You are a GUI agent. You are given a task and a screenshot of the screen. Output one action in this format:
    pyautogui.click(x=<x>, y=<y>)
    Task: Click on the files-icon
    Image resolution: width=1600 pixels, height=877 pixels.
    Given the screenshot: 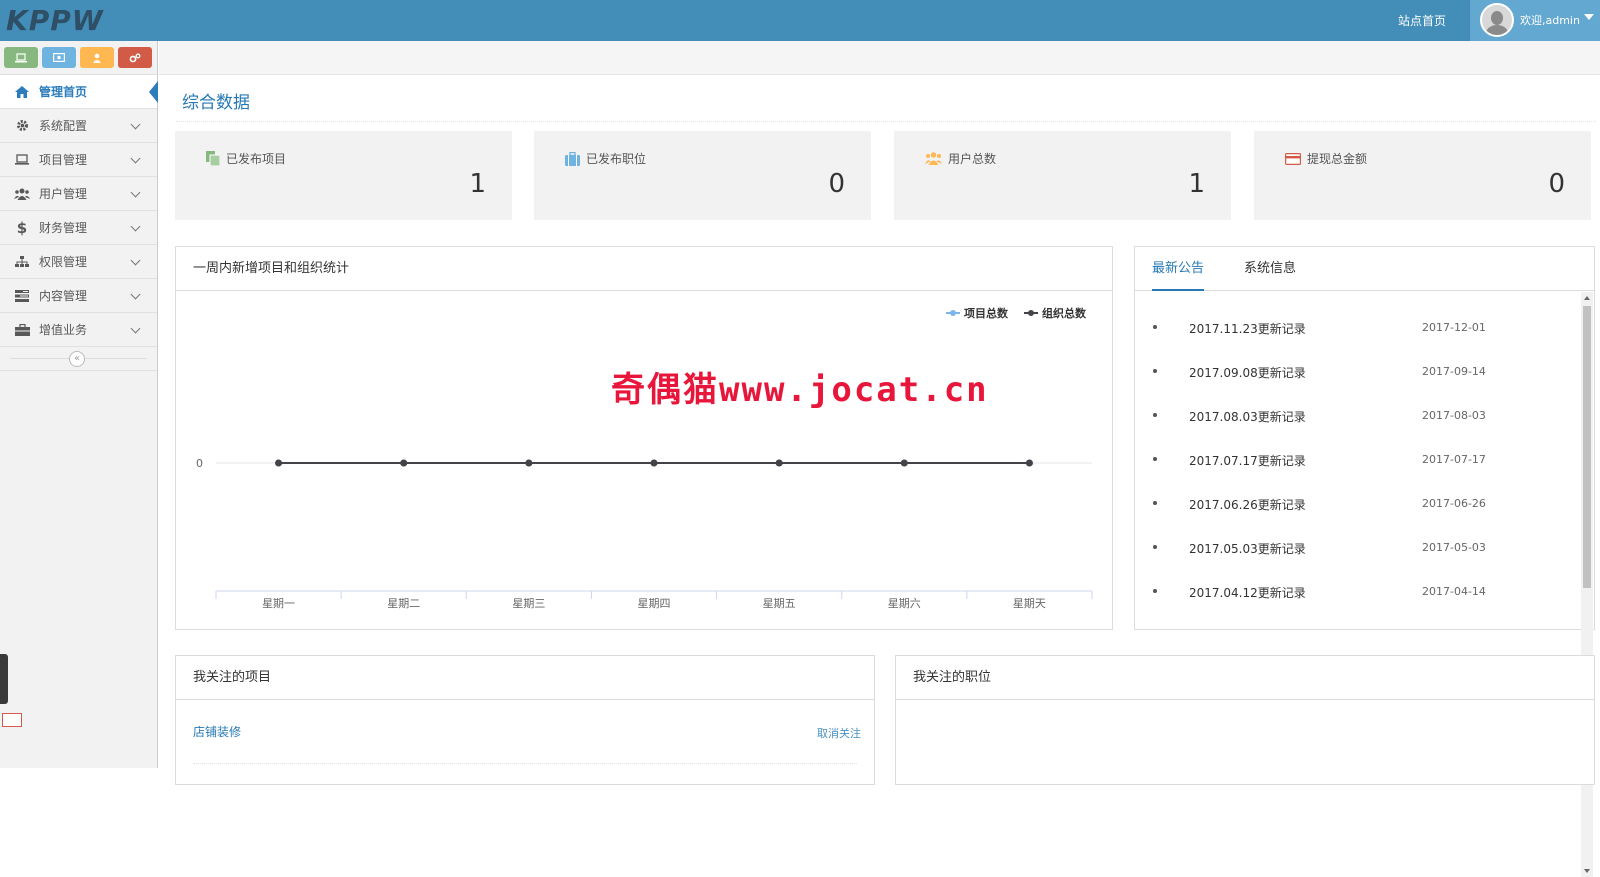 What is the action you would take?
    pyautogui.click(x=213, y=158)
    